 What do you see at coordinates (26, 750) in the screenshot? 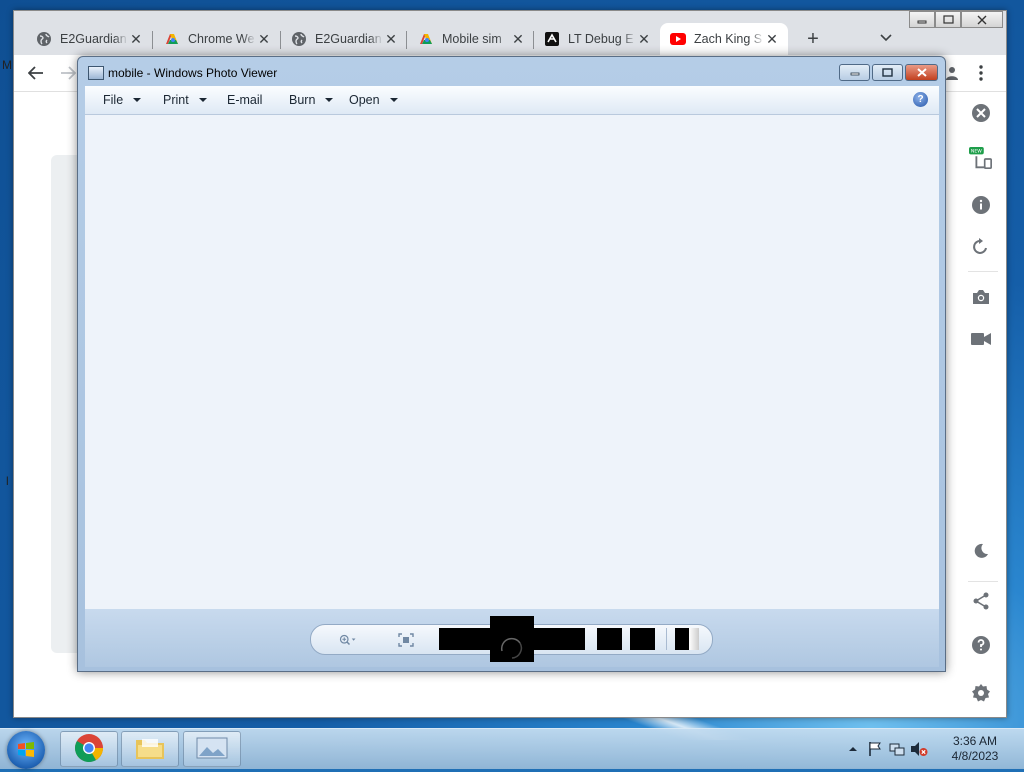
I see `start-button` at bounding box center [26, 750].